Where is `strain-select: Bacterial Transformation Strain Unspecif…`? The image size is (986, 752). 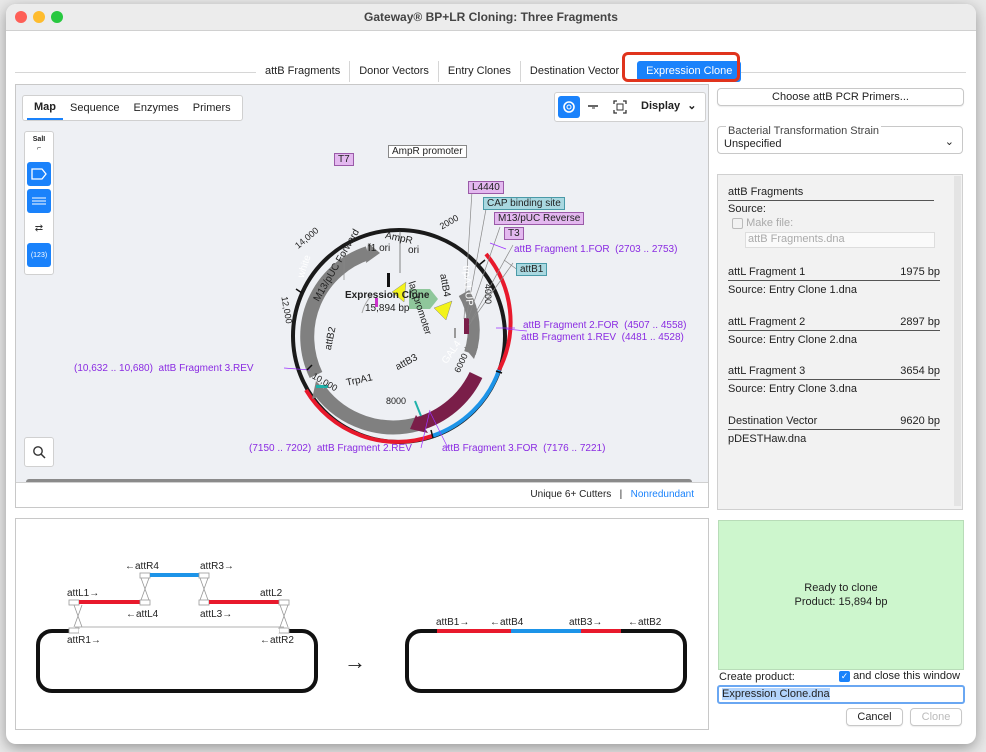 strain-select: Bacterial Transformation Strain Unspecif… is located at coordinates (840, 139).